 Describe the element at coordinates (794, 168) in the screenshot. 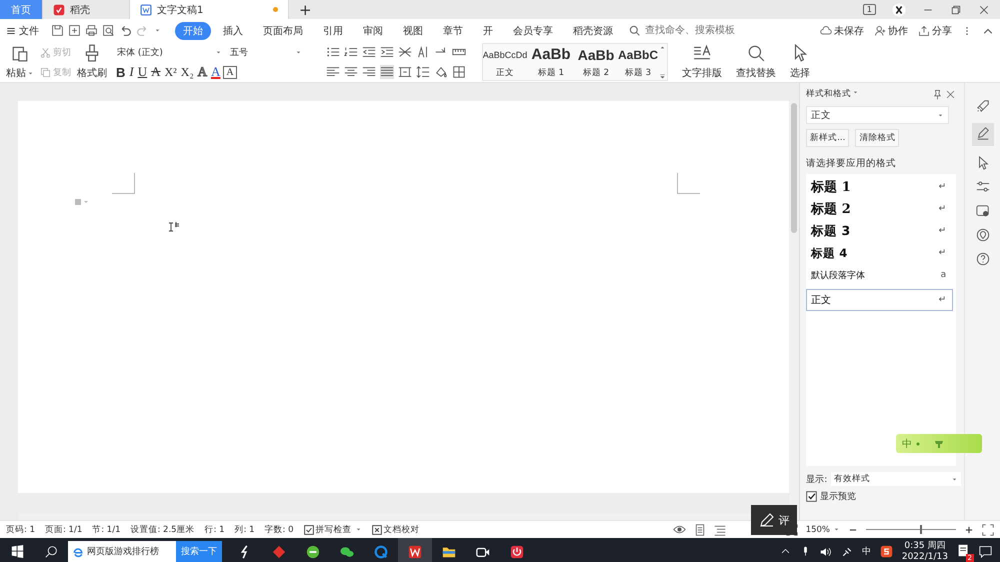

I see `scrollbar-thumb` at that location.